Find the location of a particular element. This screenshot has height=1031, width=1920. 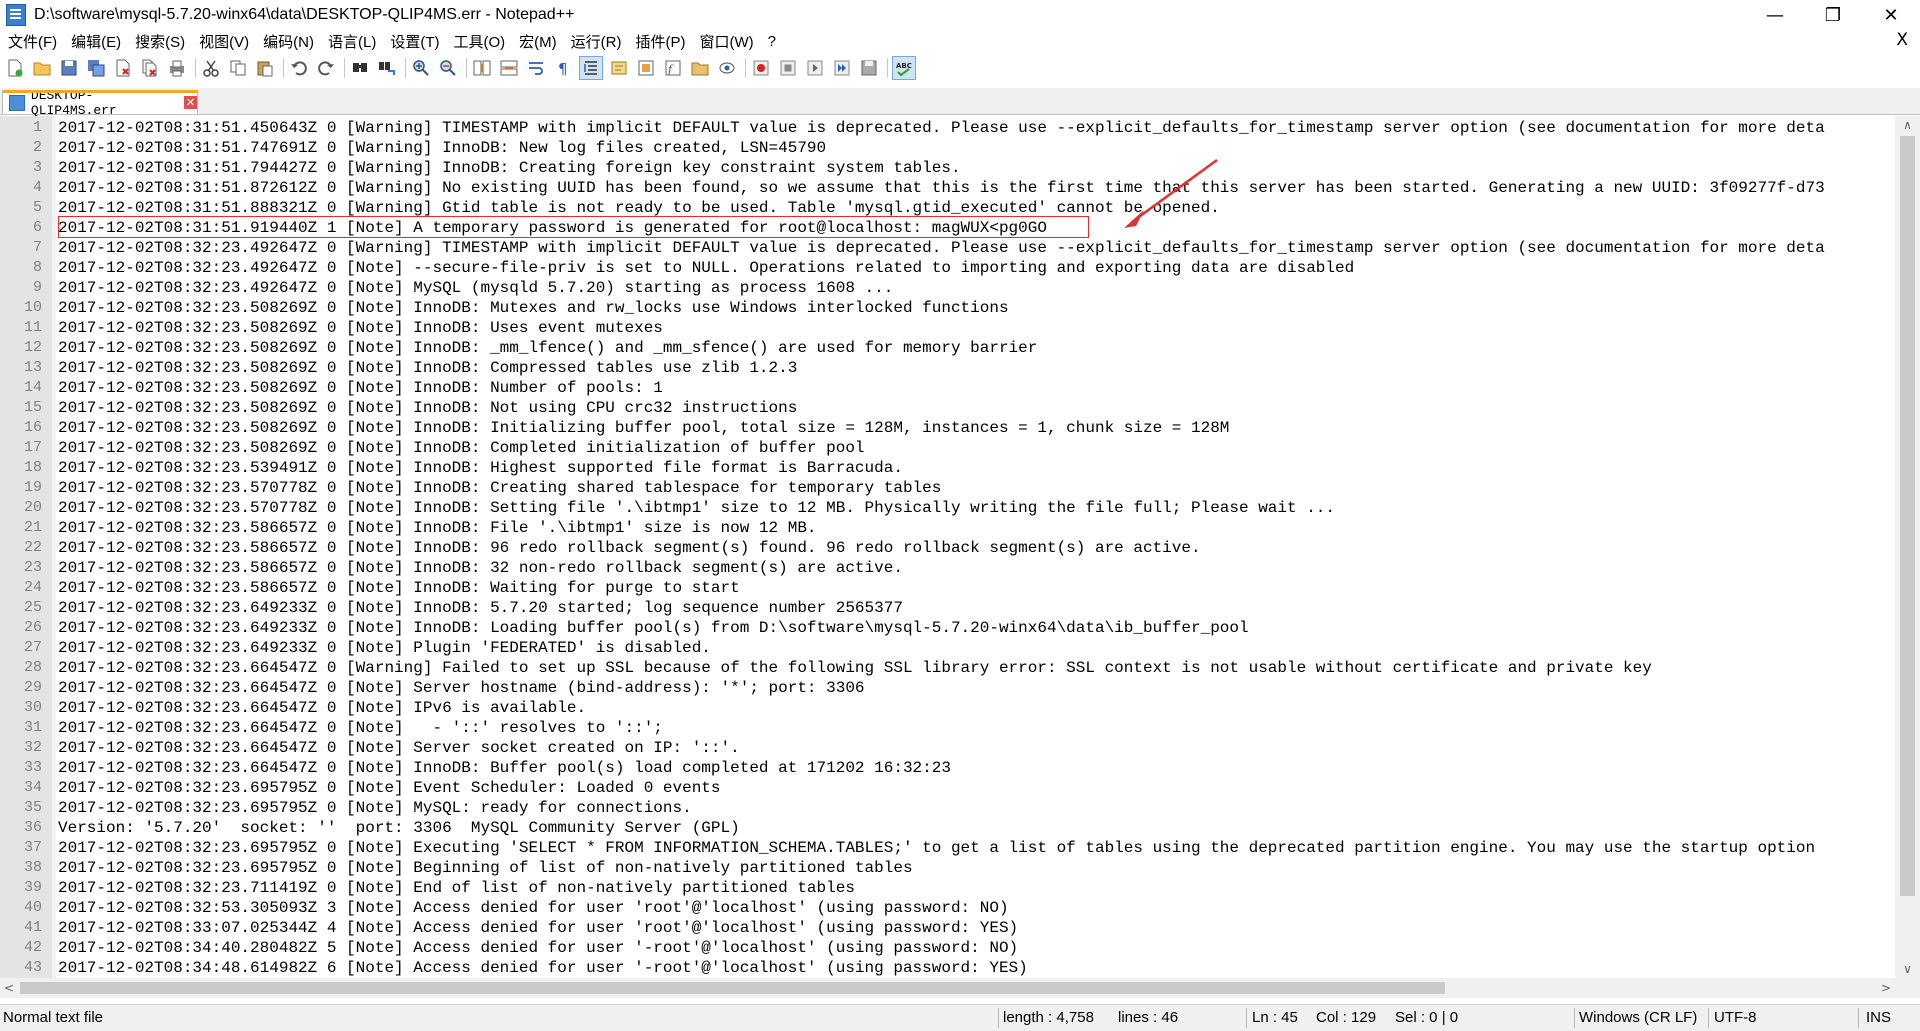

menu-plugins: 插件(P) is located at coordinates (659, 41).